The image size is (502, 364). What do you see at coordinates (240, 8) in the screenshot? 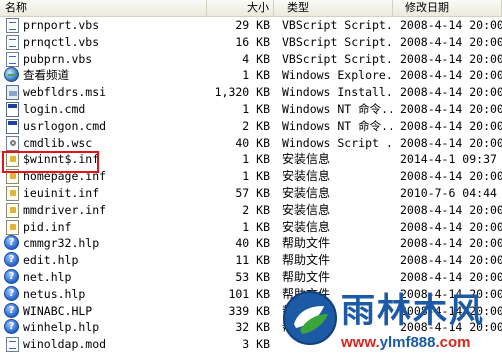
I see `column-header-size: 大小` at bounding box center [240, 8].